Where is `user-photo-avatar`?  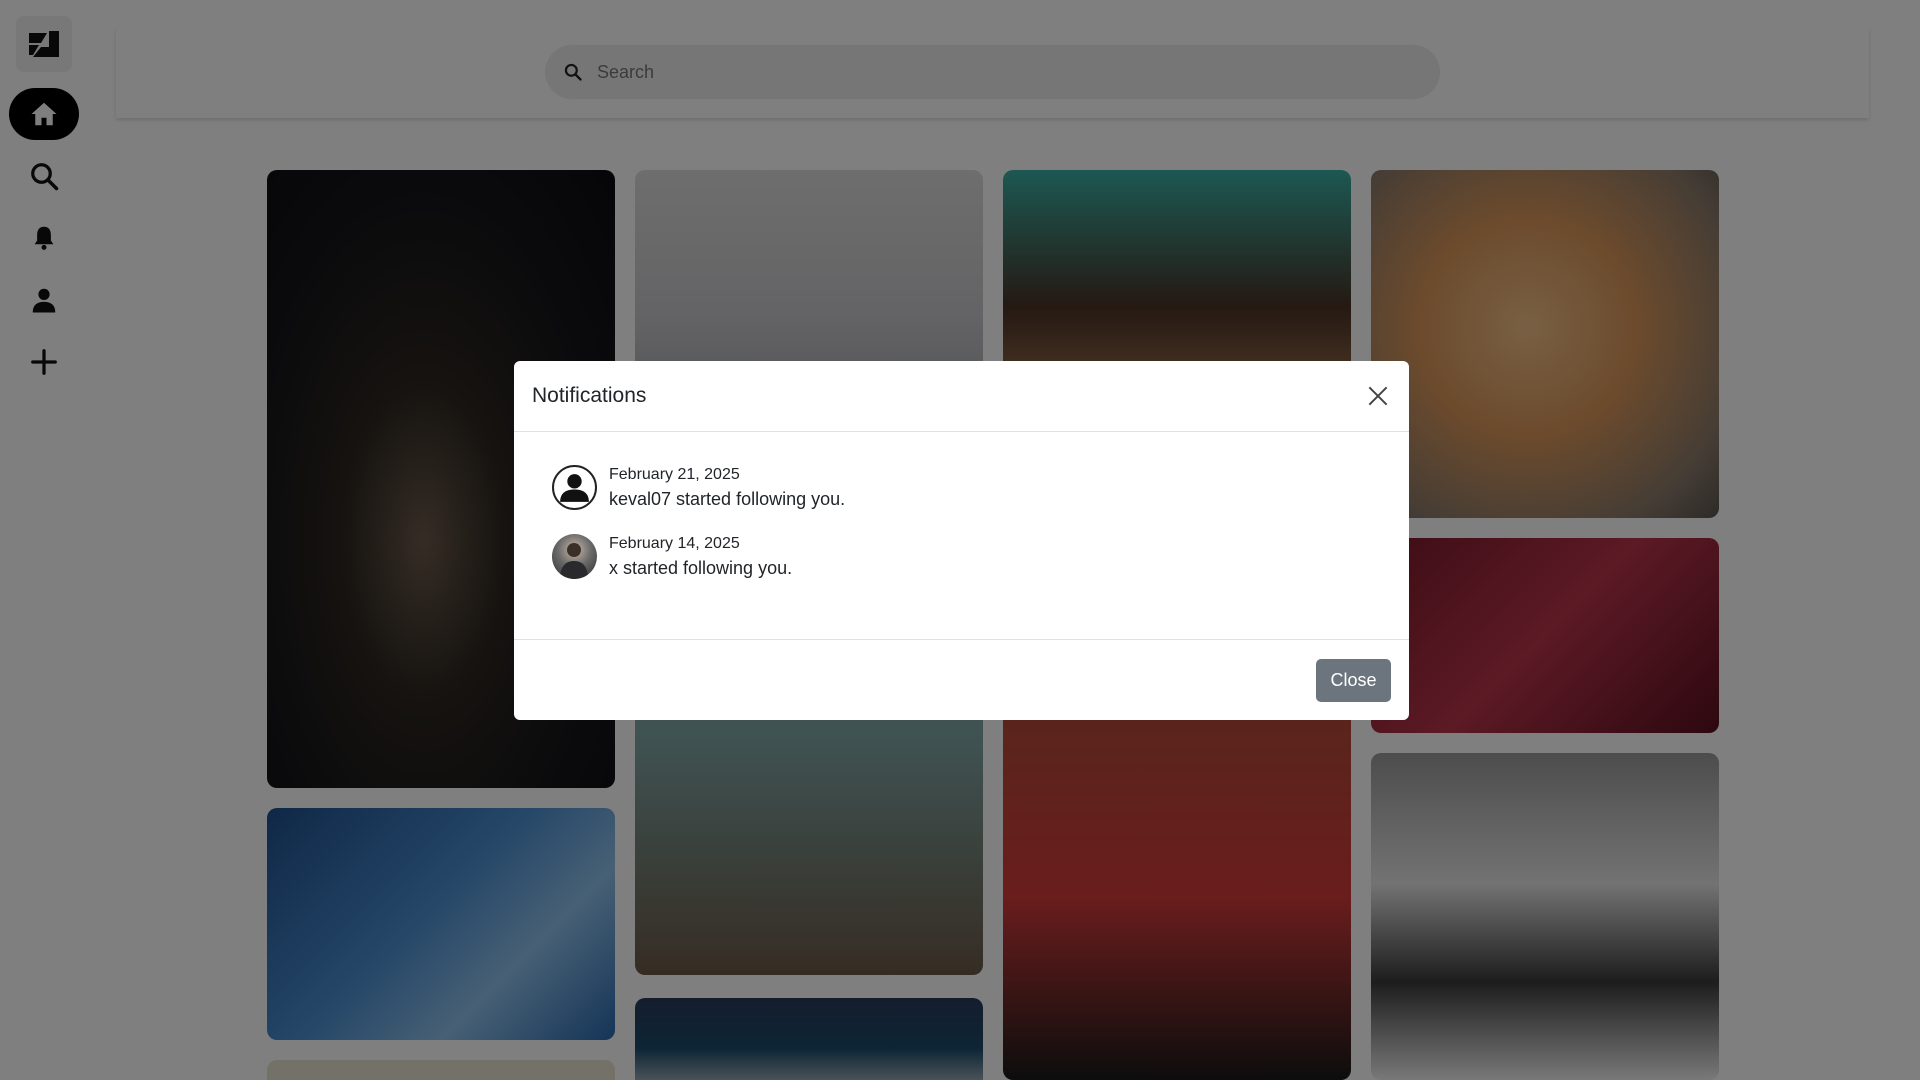 user-photo-avatar is located at coordinates (574, 556).